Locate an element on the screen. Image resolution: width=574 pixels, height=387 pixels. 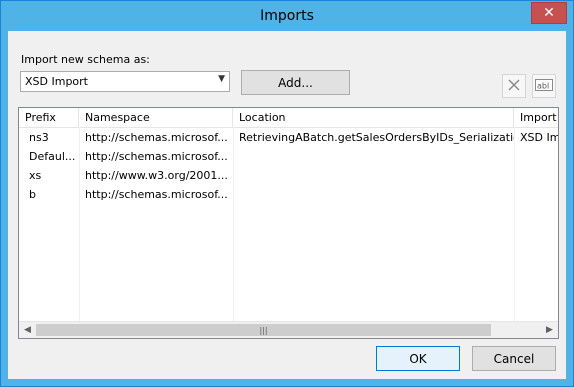
title-bar: Imports ✕ is located at coordinates (287, 16).